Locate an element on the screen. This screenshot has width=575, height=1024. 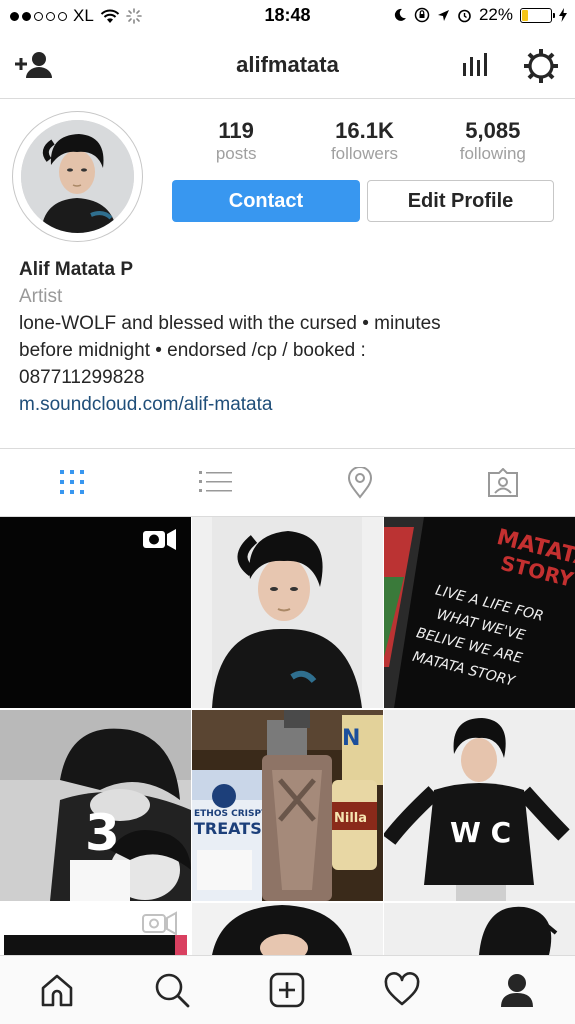
box-label-top: ETHOS CRISPY is located at coordinates (231, 814).